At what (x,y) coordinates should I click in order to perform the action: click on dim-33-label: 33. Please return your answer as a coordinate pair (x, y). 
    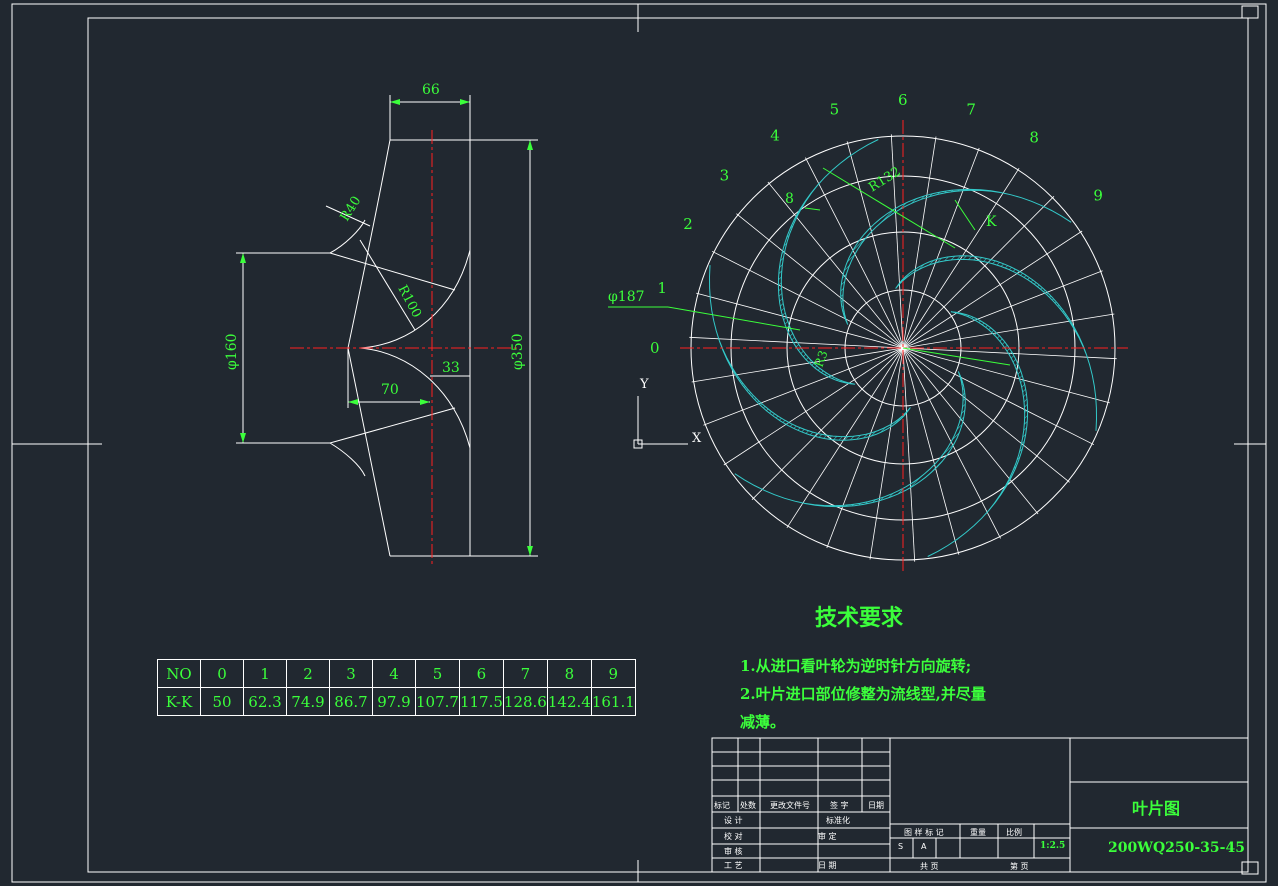
    Looking at the image, I should click on (451, 368).